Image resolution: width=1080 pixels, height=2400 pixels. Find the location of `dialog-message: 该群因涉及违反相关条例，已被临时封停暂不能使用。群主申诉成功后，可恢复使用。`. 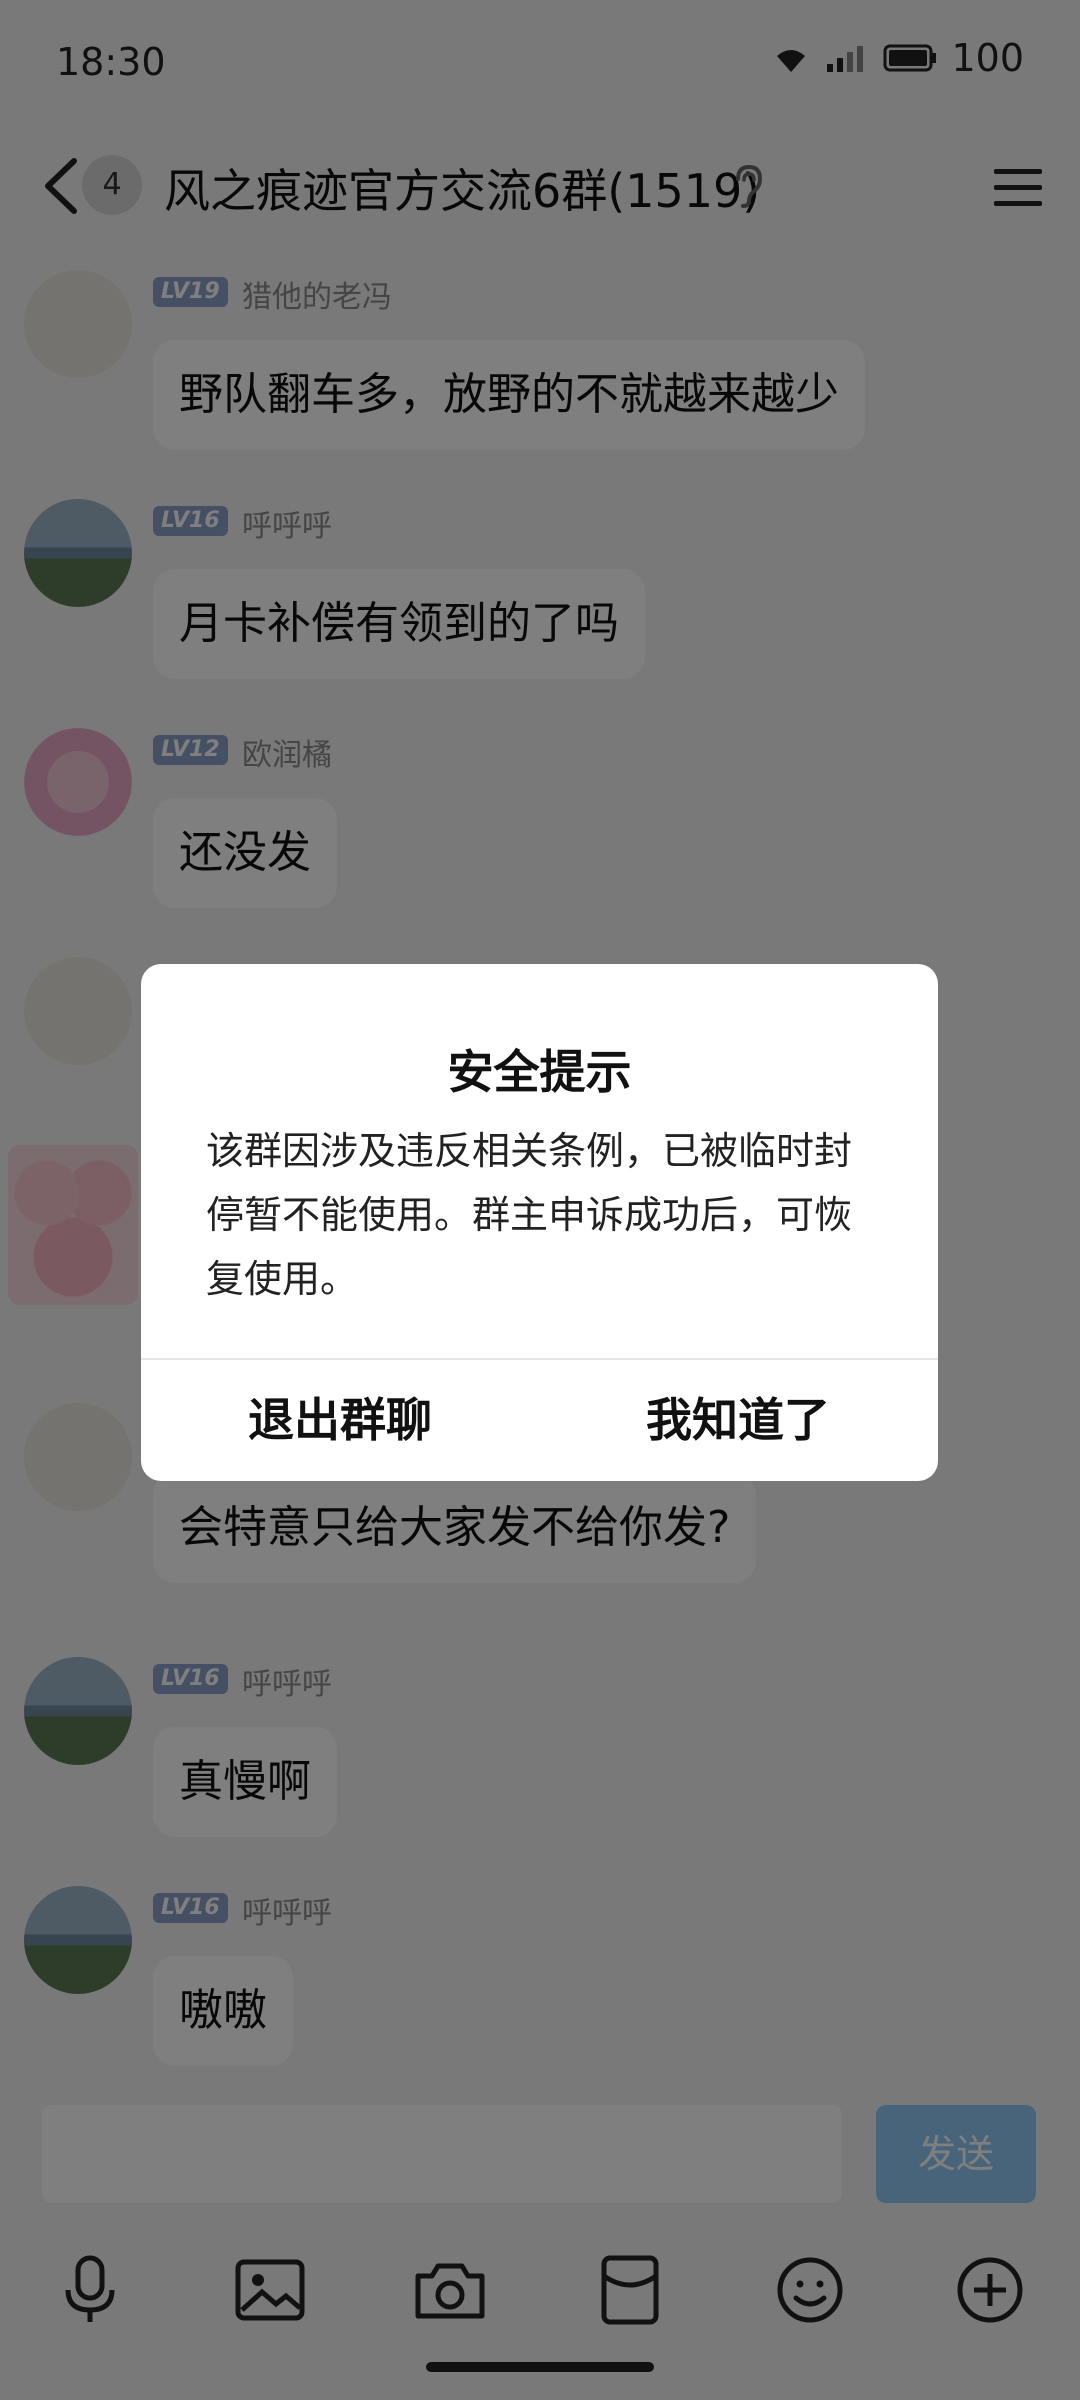

dialog-message: 该群因涉及违反相关条例，已被临时封停暂不能使用。群主申诉成功后，可恢复使用。 is located at coordinates (529, 1215).